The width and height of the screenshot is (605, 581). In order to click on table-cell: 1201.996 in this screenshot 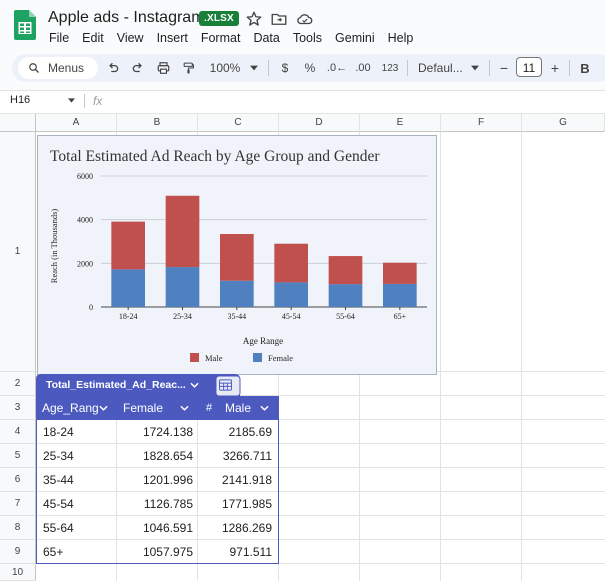, I will do `click(155, 480)`.